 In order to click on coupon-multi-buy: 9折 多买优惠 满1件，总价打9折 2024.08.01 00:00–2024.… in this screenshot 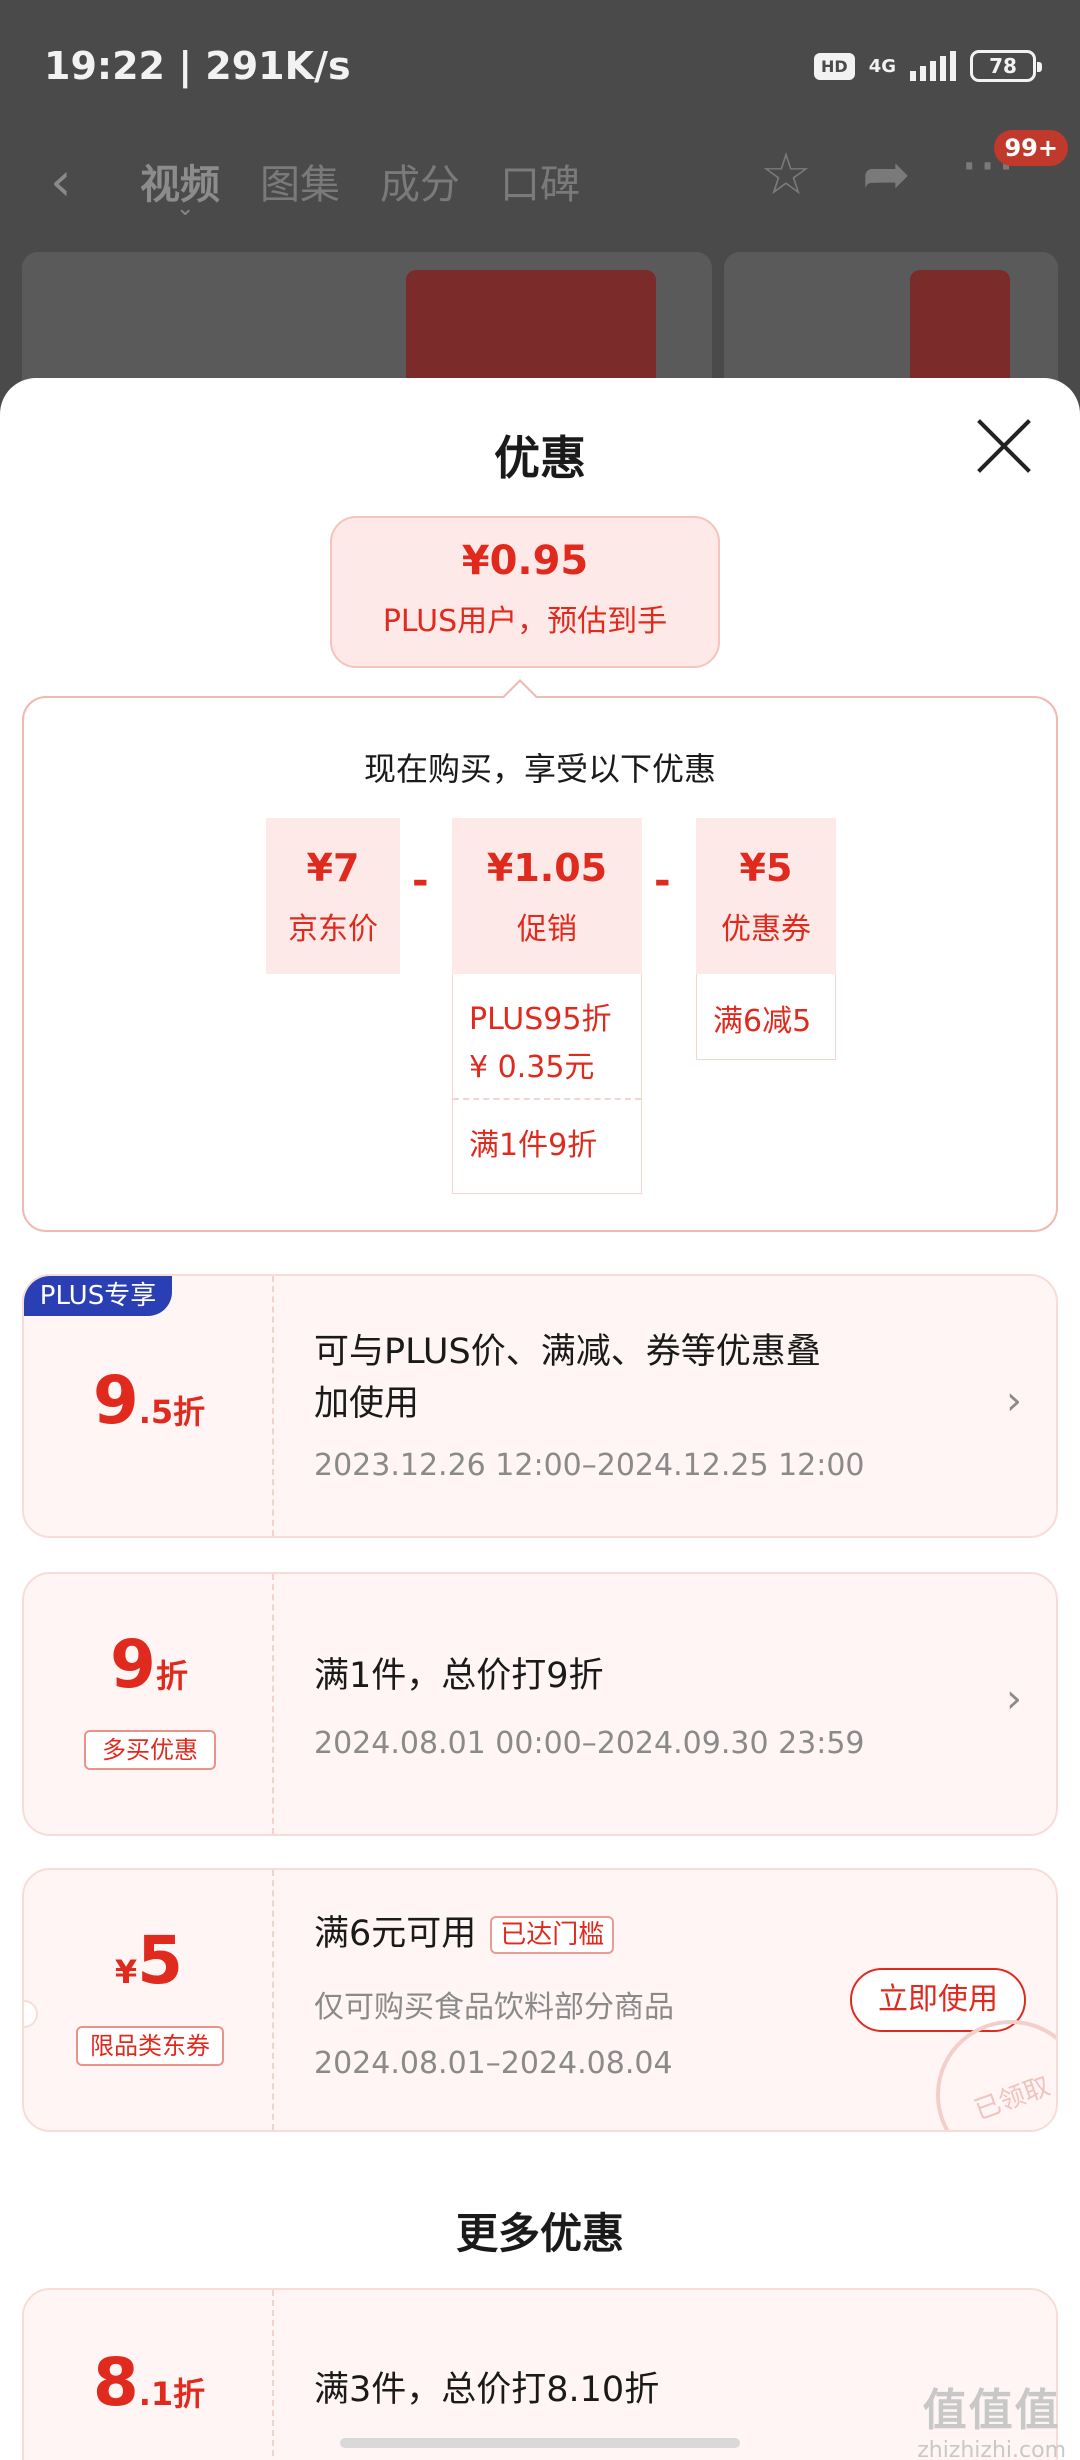, I will do `click(540, 1704)`.